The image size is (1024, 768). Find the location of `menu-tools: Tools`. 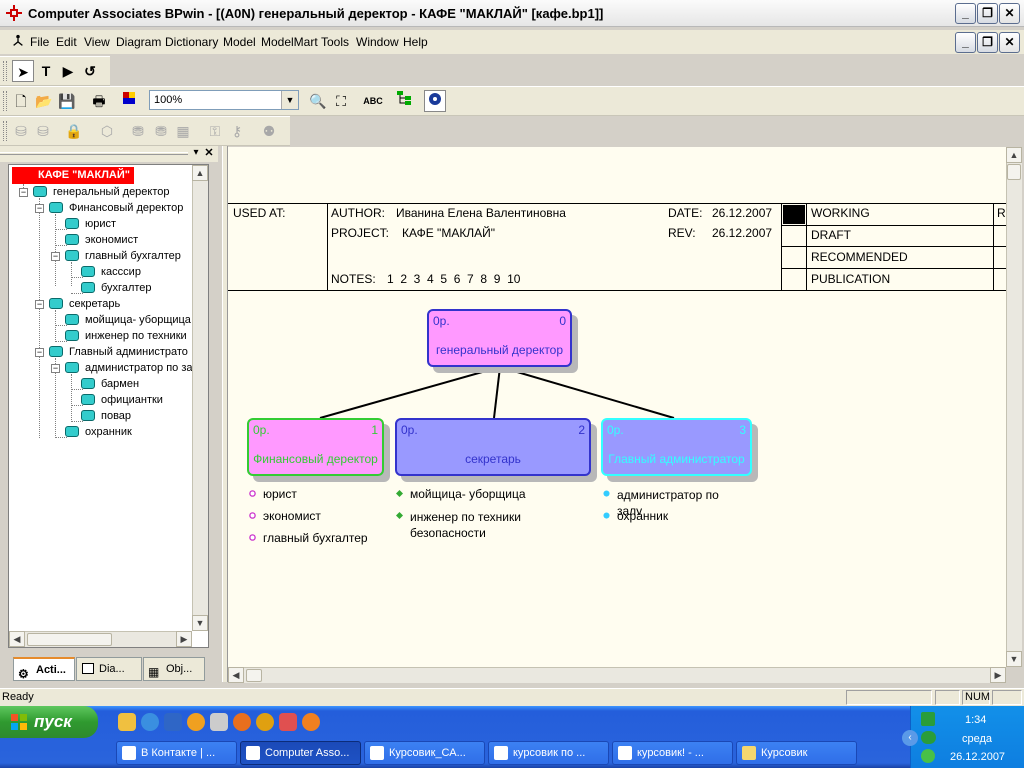

menu-tools: Tools is located at coordinates (335, 42).